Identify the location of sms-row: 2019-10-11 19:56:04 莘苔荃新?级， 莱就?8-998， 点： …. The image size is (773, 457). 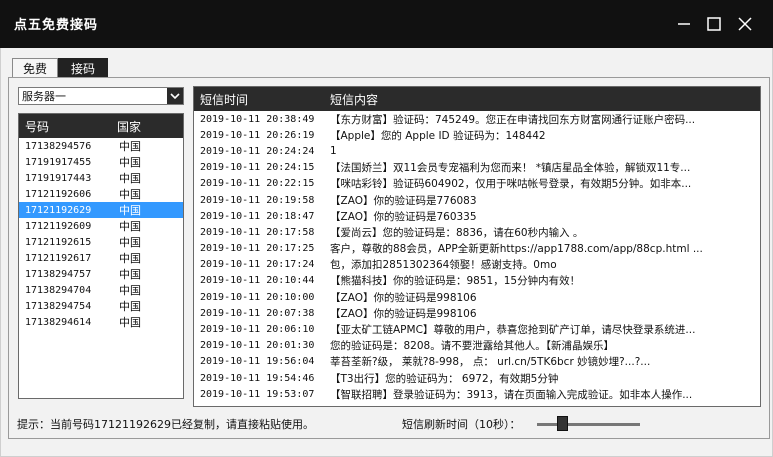
(477, 362).